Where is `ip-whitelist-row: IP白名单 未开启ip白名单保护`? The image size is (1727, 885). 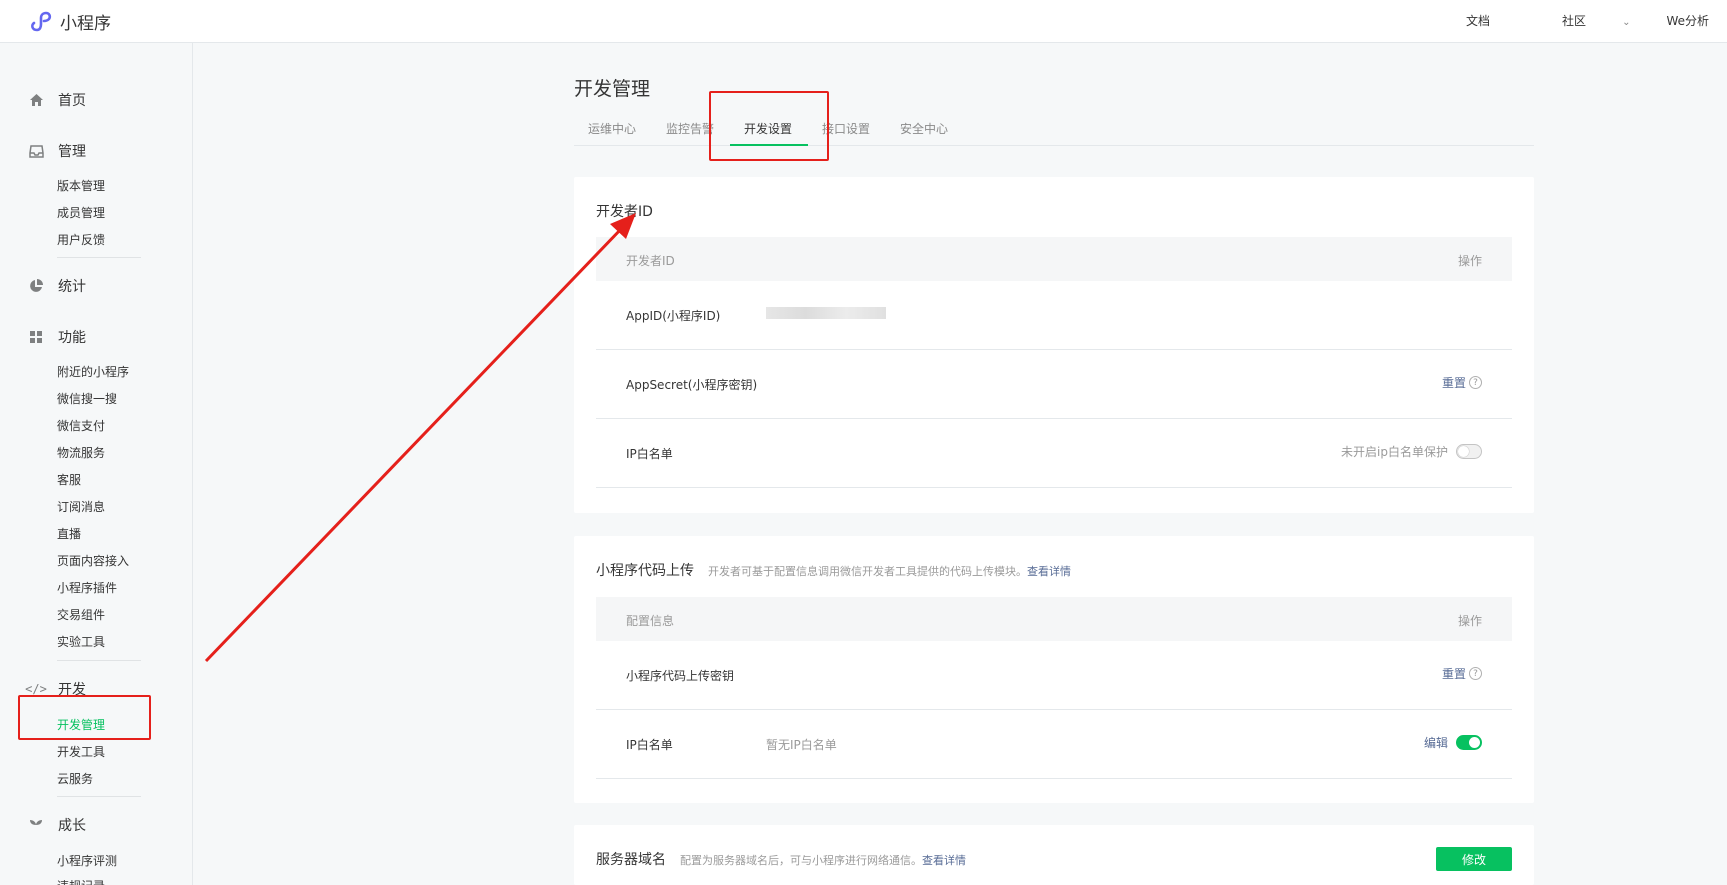
ip-whitelist-row: IP白名单 未开启ip白名单保护 is located at coordinates (1054, 453).